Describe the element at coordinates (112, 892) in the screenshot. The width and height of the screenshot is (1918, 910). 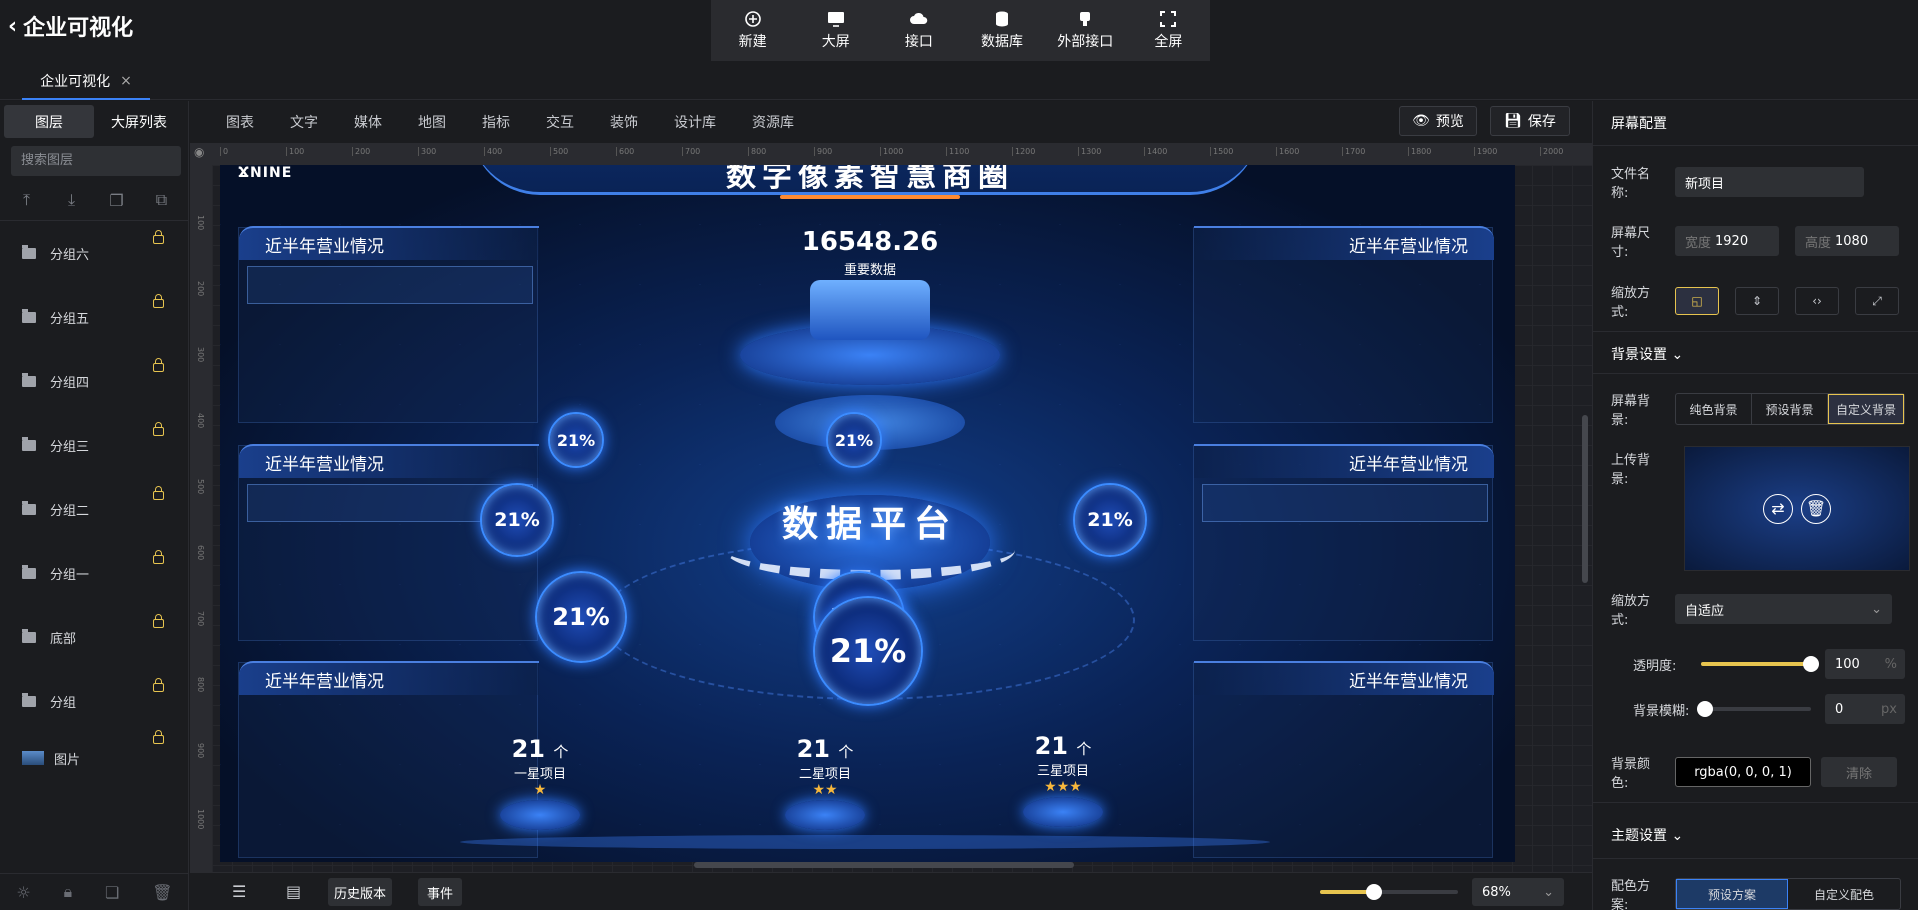
I see `copy-icon: ❏` at that location.